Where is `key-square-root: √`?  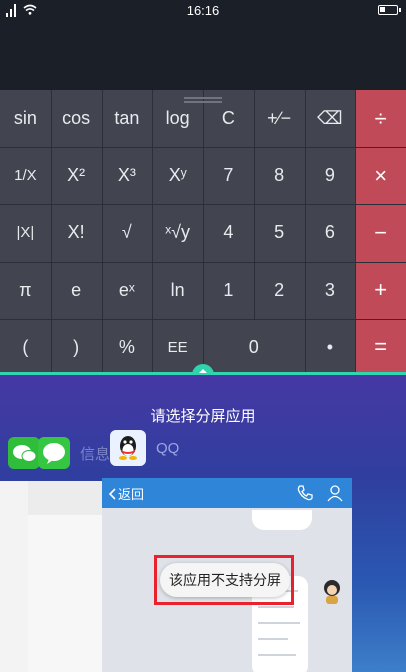 key-square-root: √ is located at coordinates (127, 233).